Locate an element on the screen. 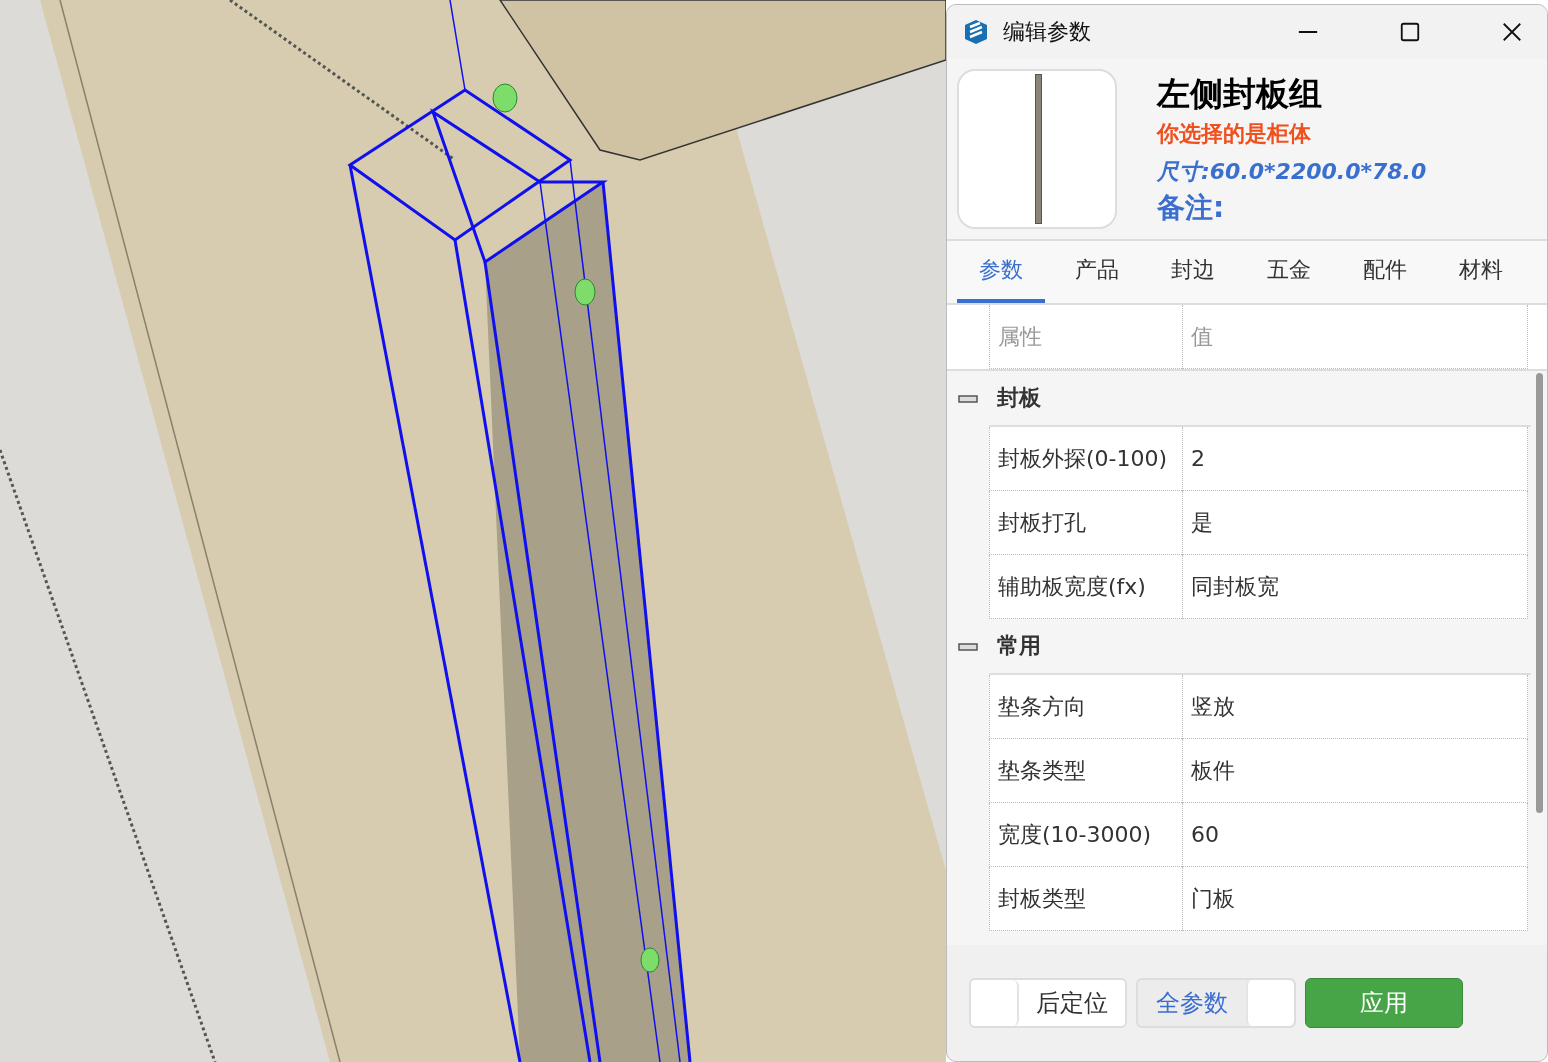  close-icon is located at coordinates (1512, 32).